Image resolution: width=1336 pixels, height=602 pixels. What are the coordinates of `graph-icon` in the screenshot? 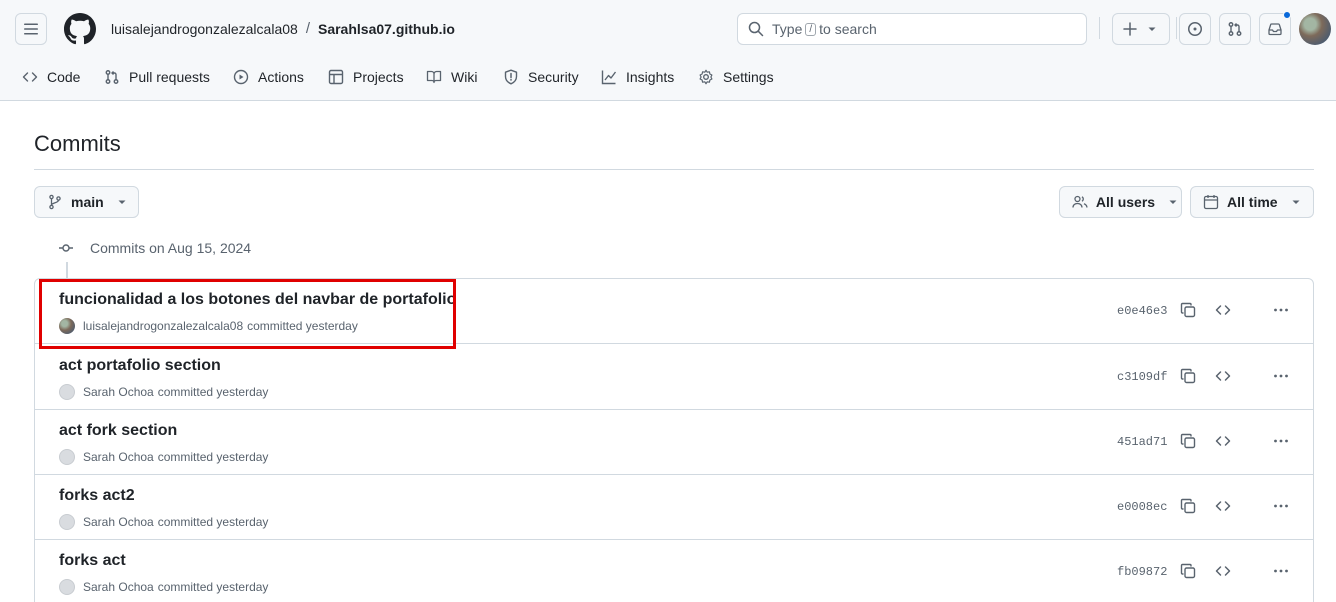 It's located at (609, 77).